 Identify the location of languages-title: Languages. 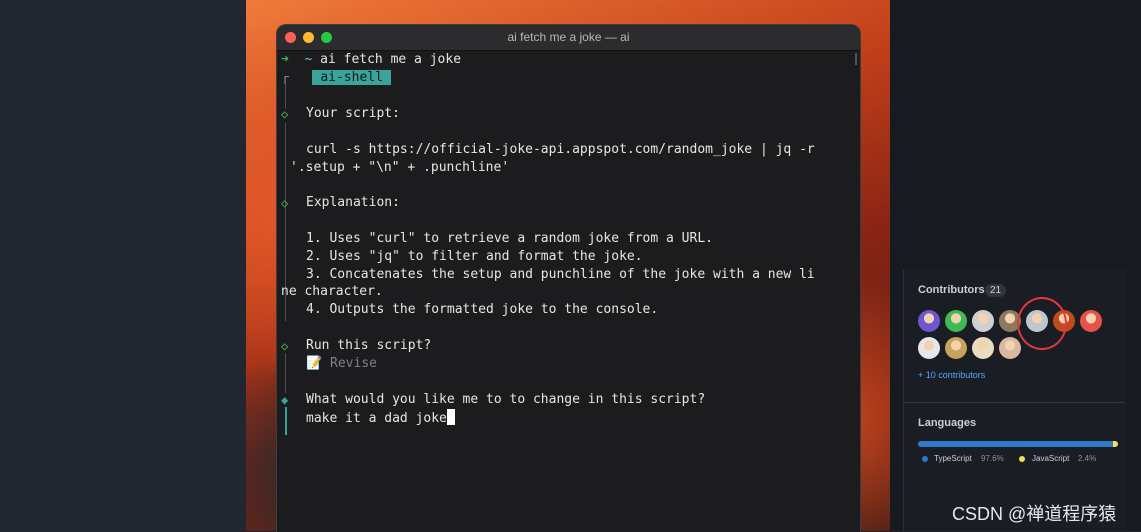
(947, 423).